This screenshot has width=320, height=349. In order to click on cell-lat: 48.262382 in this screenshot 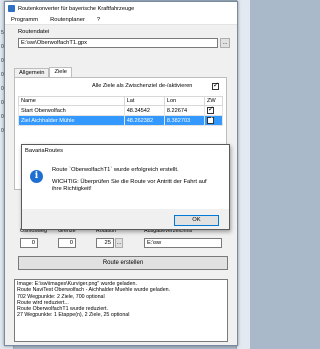, I will do `click(144, 120)`.